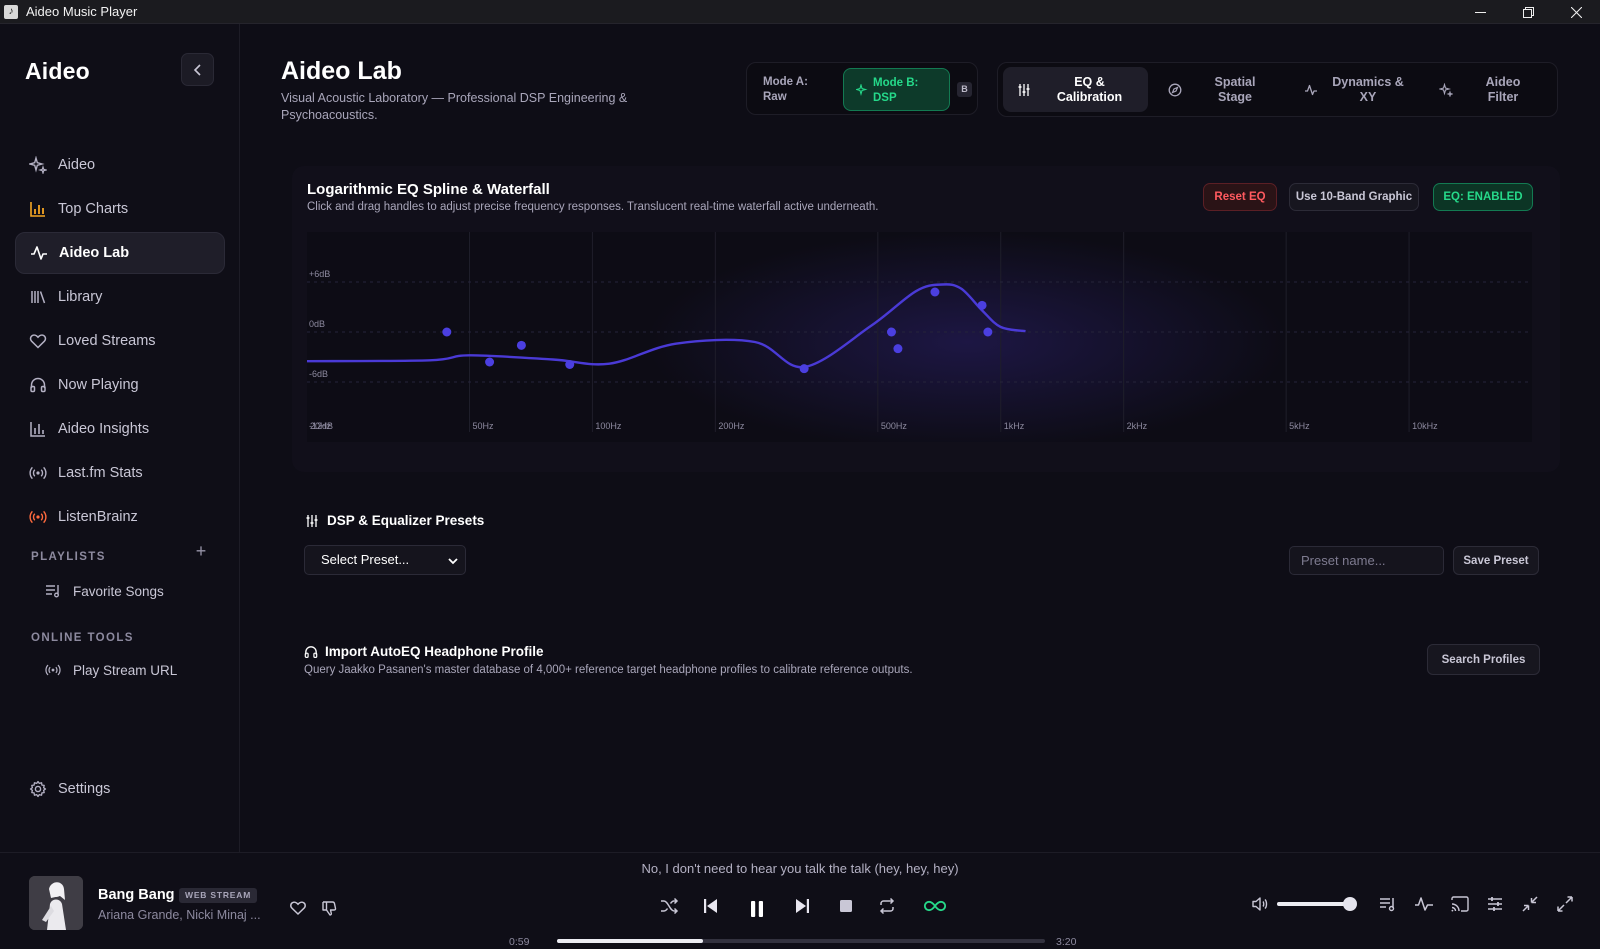 The image size is (1600, 949). I want to click on mode-a-button: Mode A: Raw, so click(785, 90).